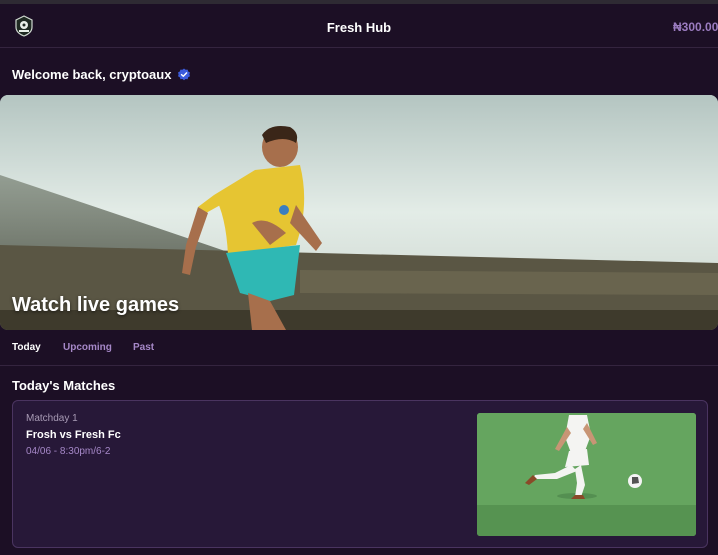  I want to click on tab-past: Past, so click(143, 347).